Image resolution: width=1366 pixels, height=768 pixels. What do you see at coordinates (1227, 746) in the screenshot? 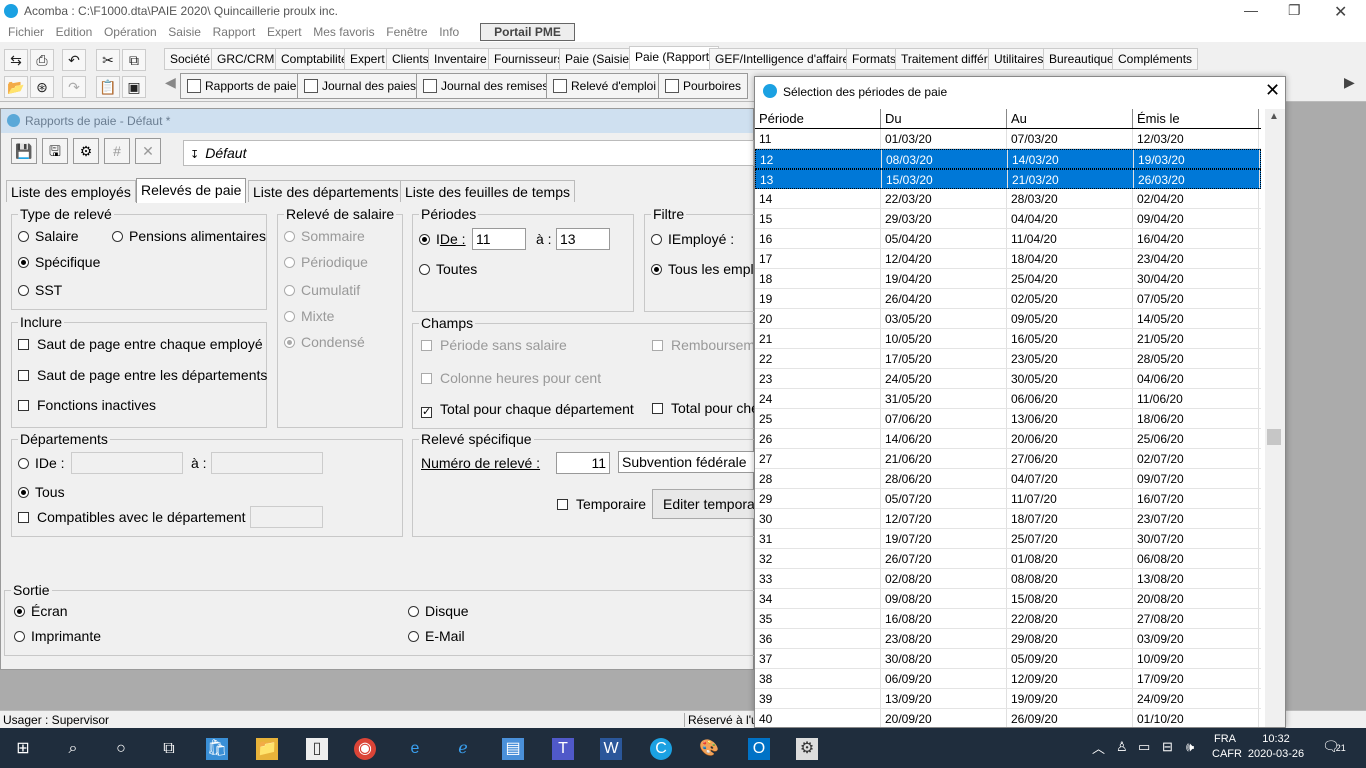
I see `language-indicator: FRA CAFR` at bounding box center [1227, 746].